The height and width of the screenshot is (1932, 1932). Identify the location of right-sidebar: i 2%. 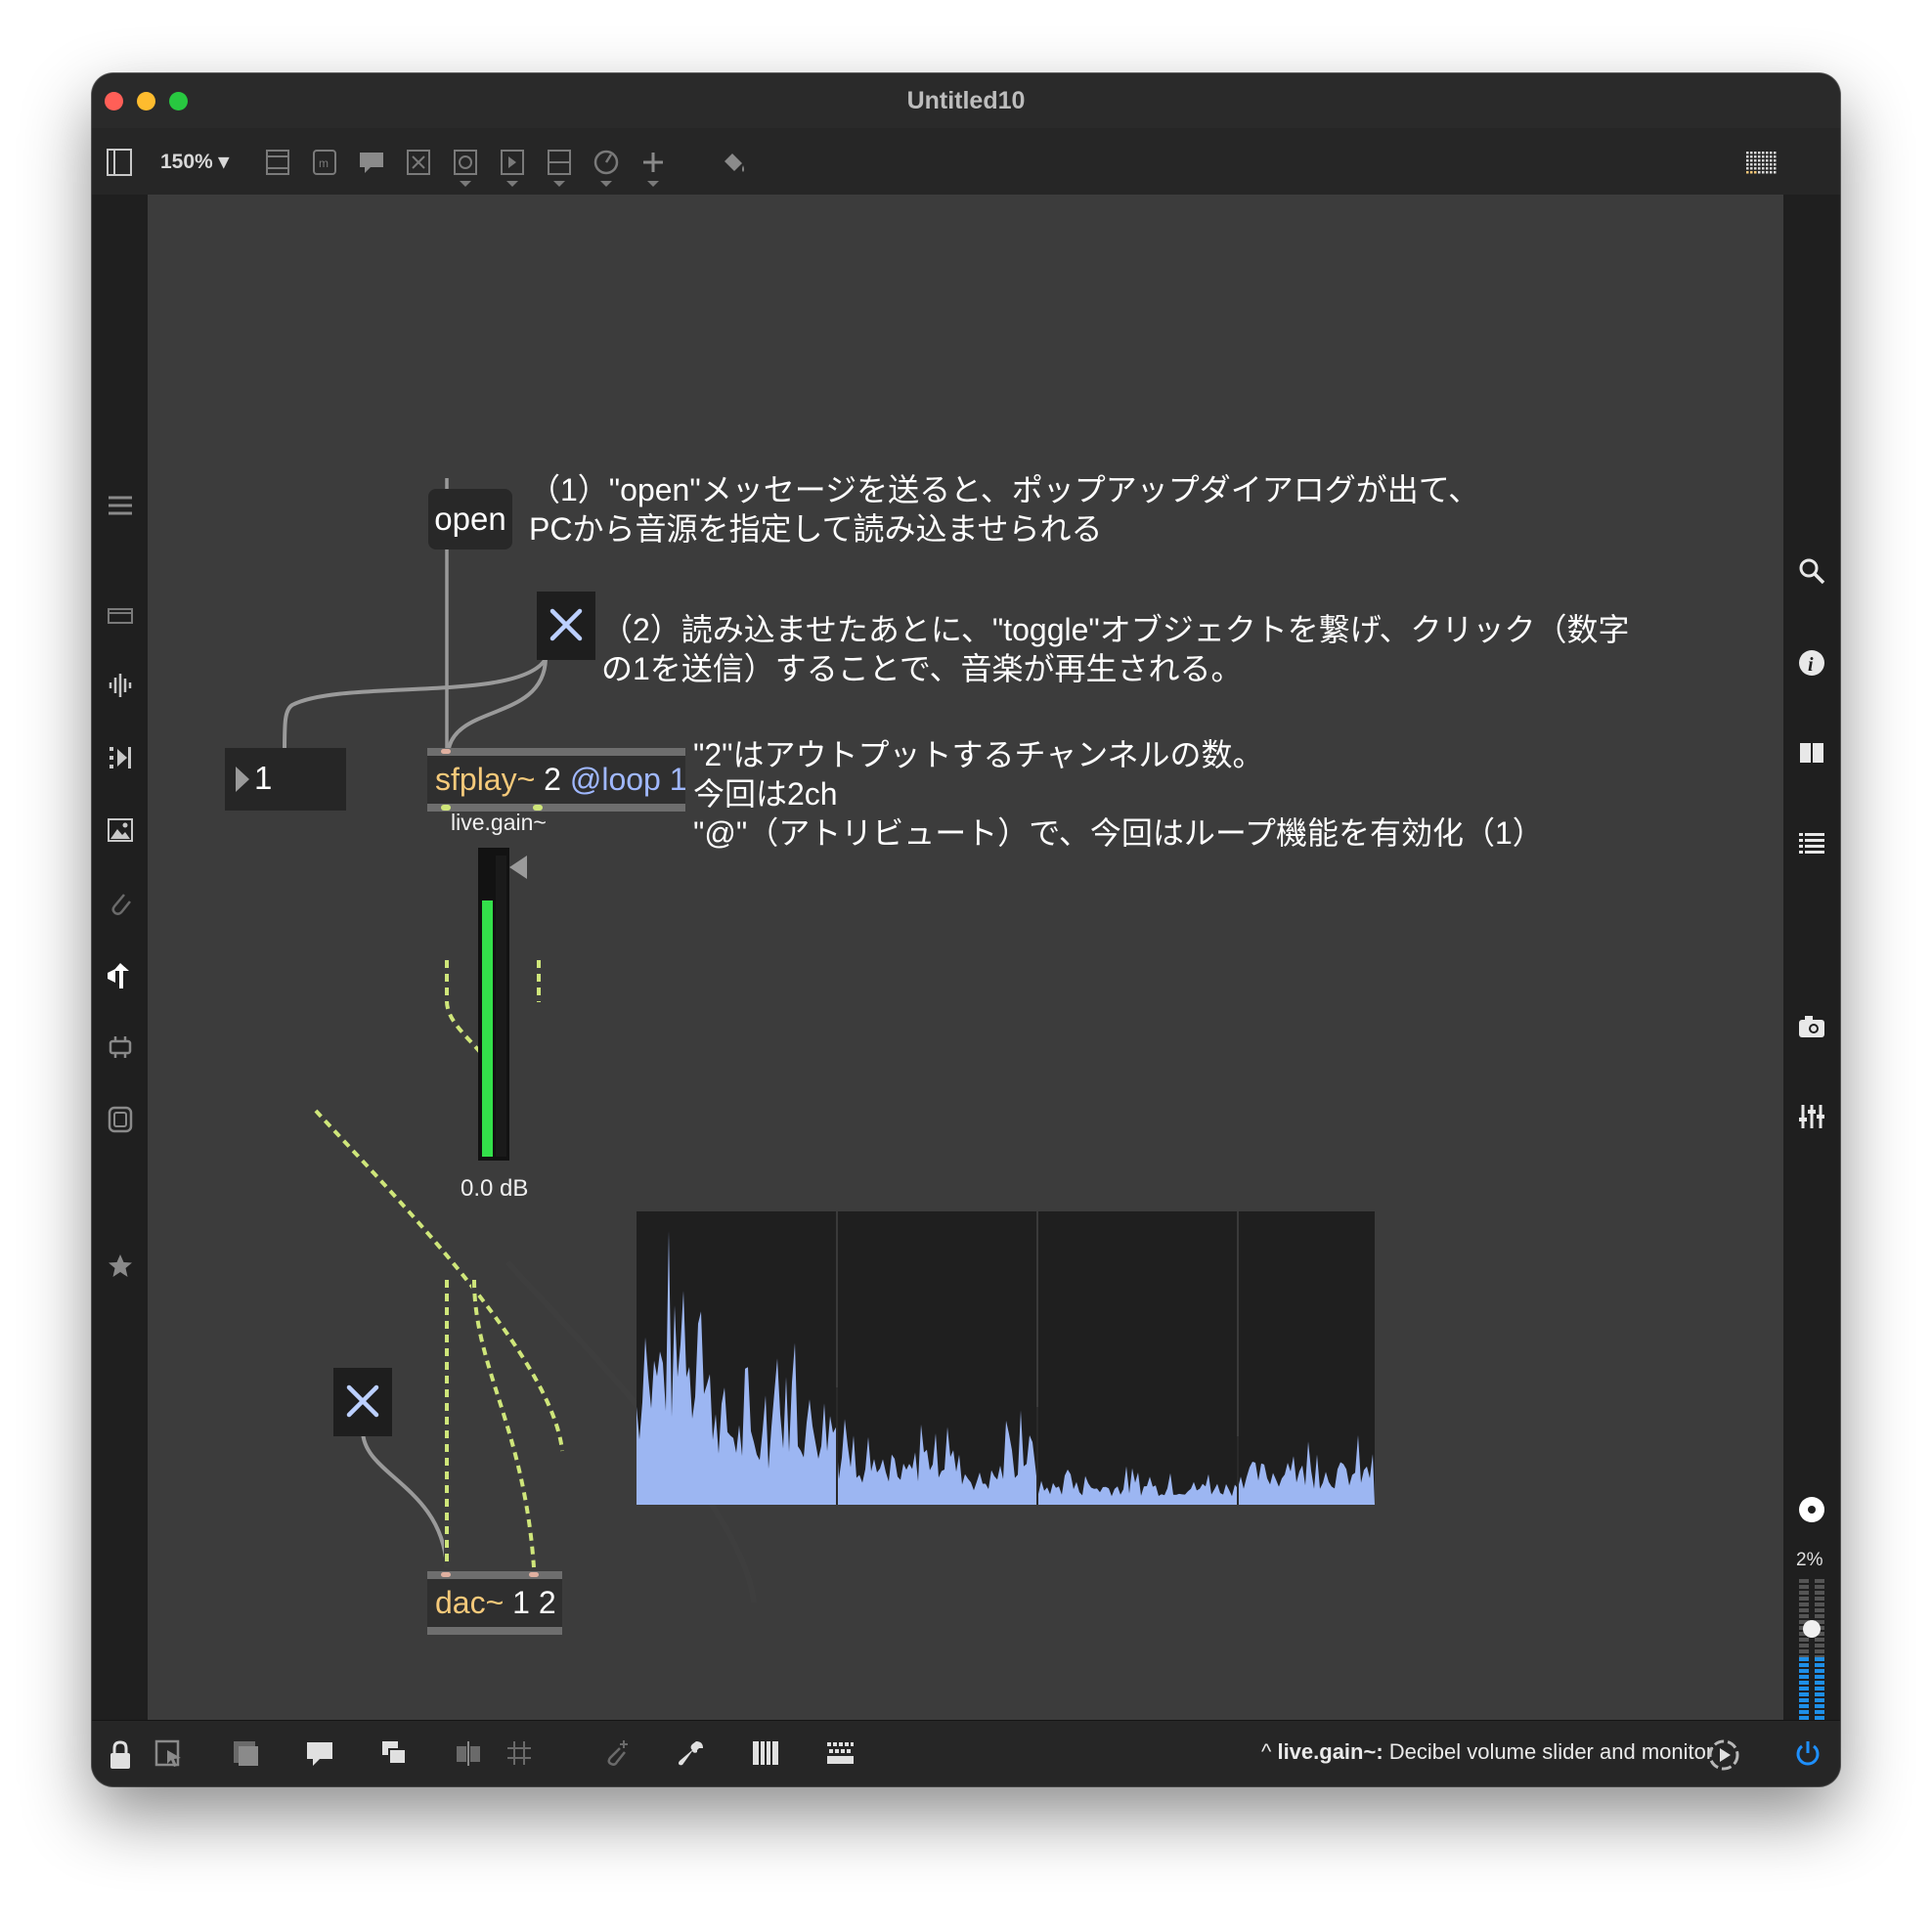
(1811, 990).